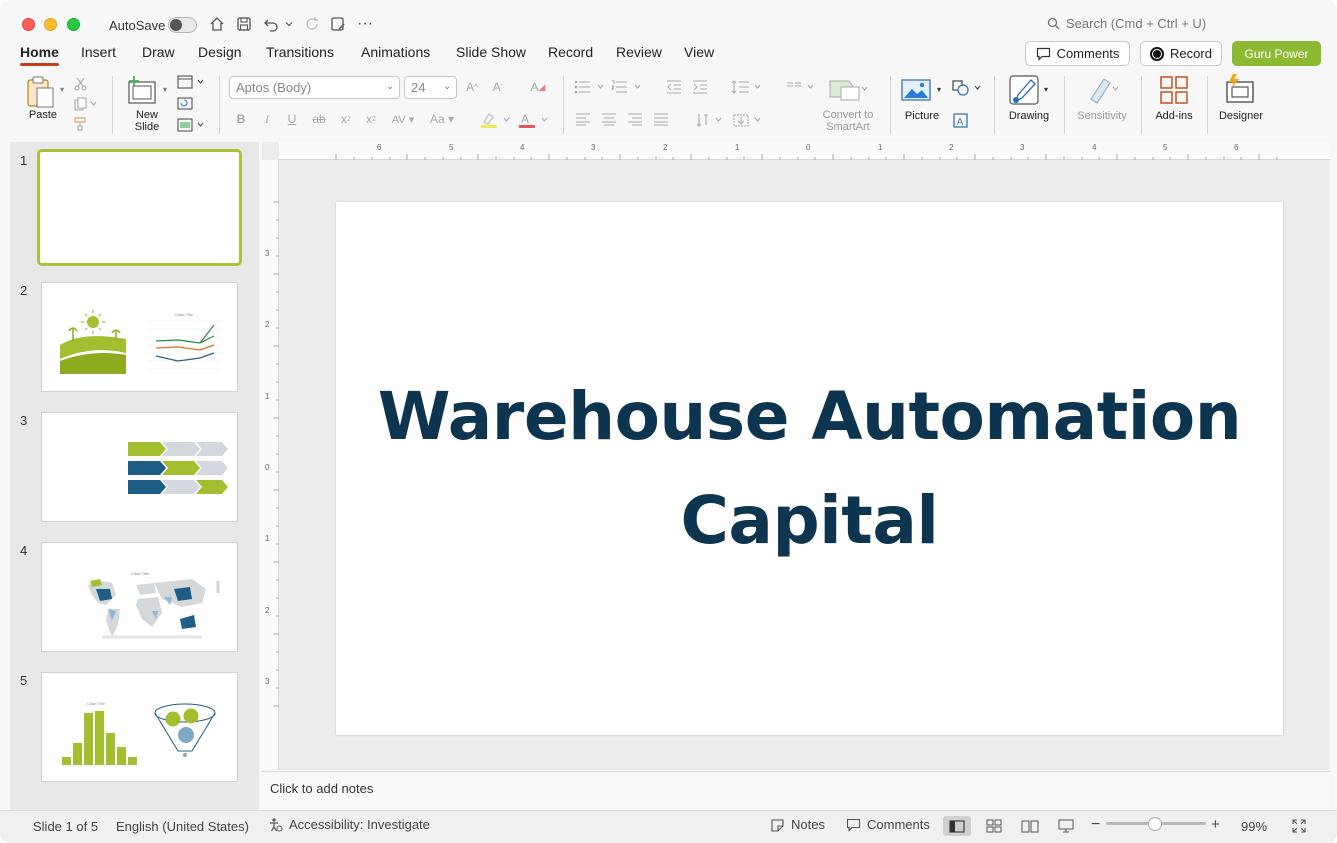 The height and width of the screenshot is (843, 1337). I want to click on record-button: Record, so click(1181, 53).